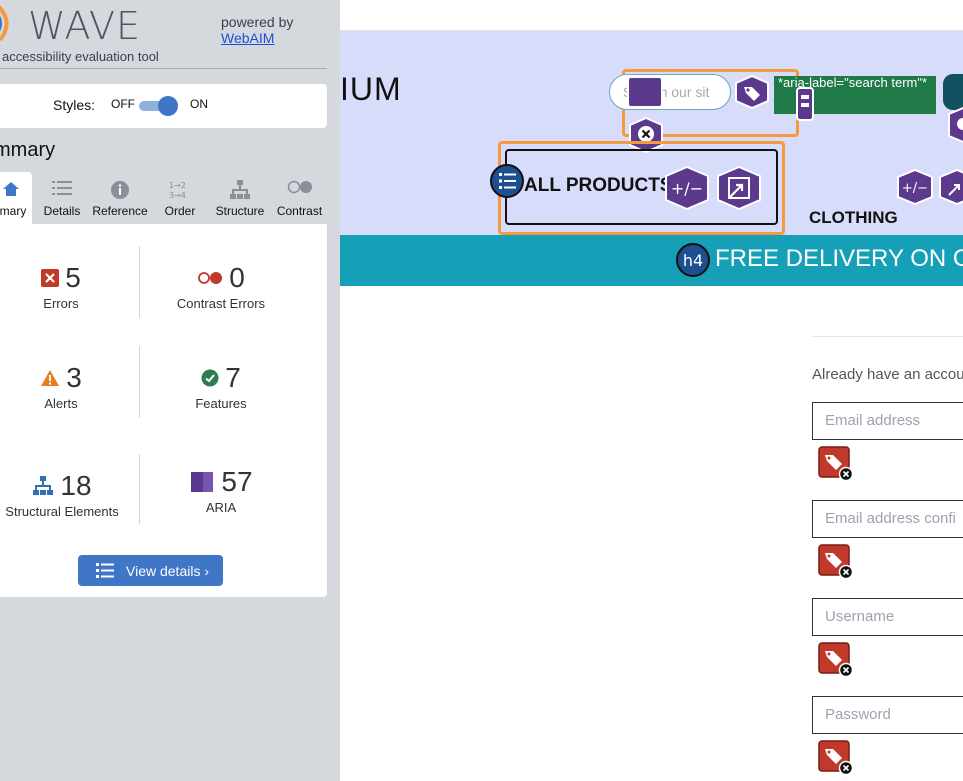 The height and width of the screenshot is (781, 963). Describe the element at coordinates (371, 89) in the screenshot. I see `site-brand: IUM` at that location.